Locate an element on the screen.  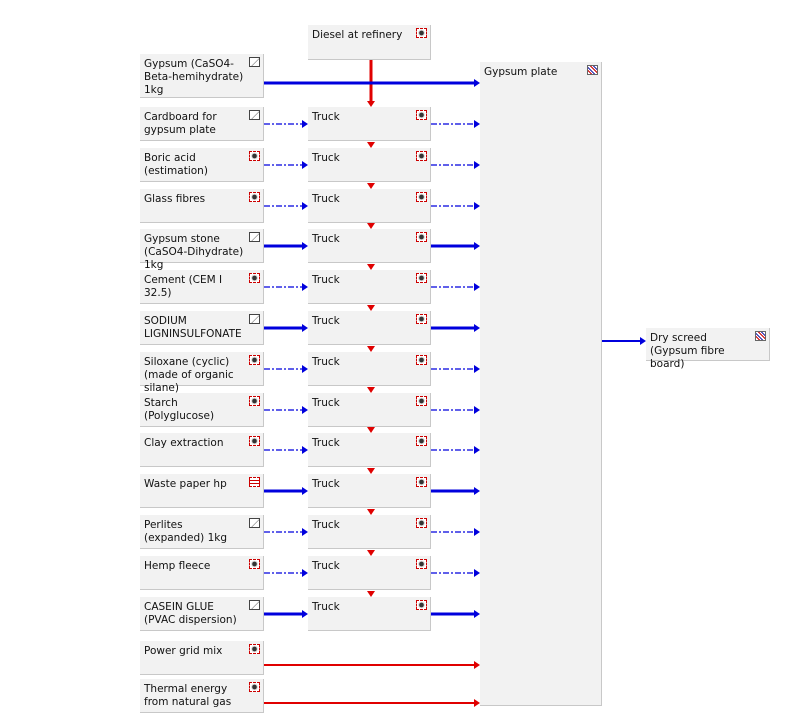
gypsum-plate-process: Gypsum plate is located at coordinates (541, 384).